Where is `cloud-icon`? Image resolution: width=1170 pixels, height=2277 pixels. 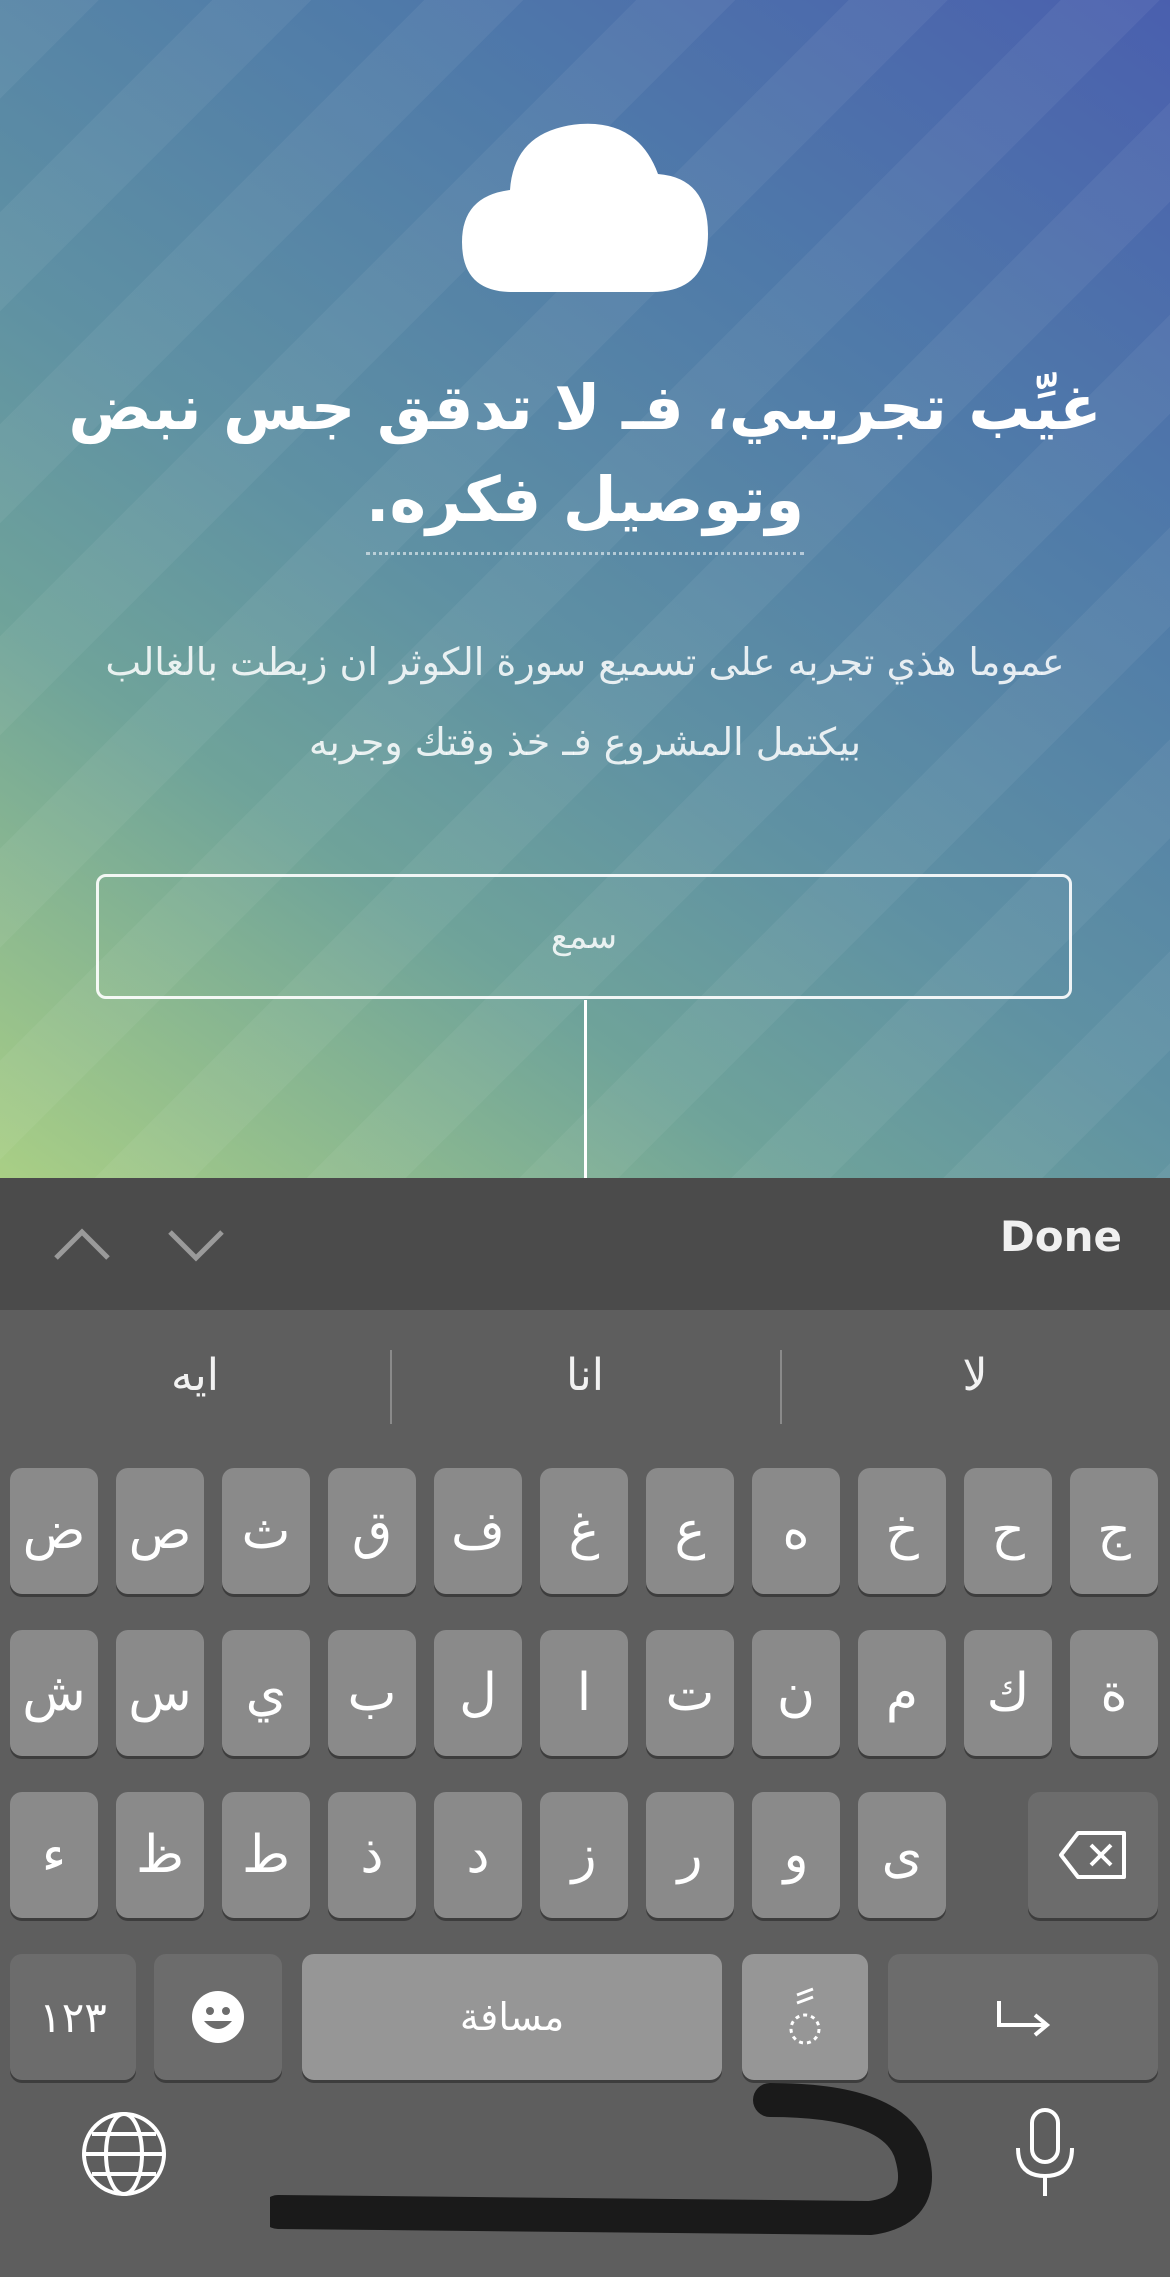
cloud-icon is located at coordinates (585, 207).